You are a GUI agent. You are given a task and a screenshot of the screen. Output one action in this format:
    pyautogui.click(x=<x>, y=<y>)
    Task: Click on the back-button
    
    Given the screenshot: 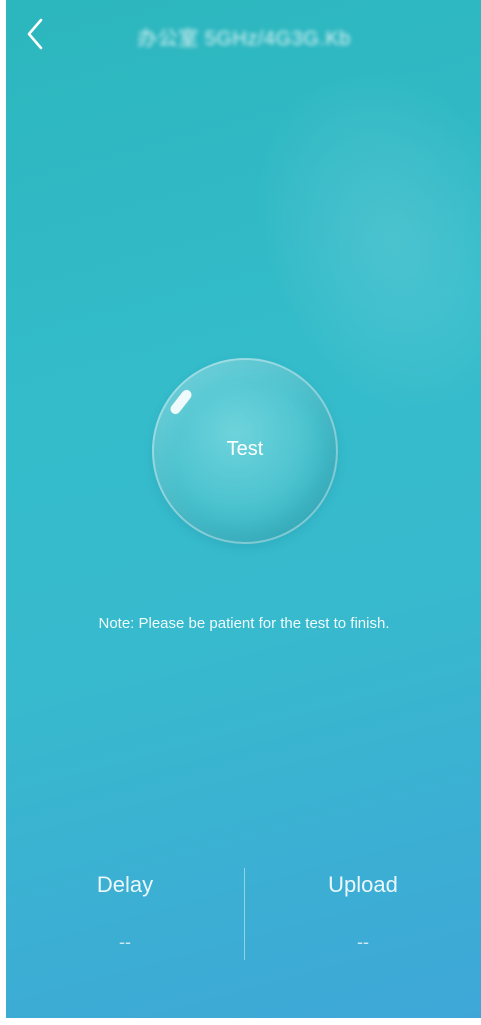 What is the action you would take?
    pyautogui.click(x=35, y=34)
    